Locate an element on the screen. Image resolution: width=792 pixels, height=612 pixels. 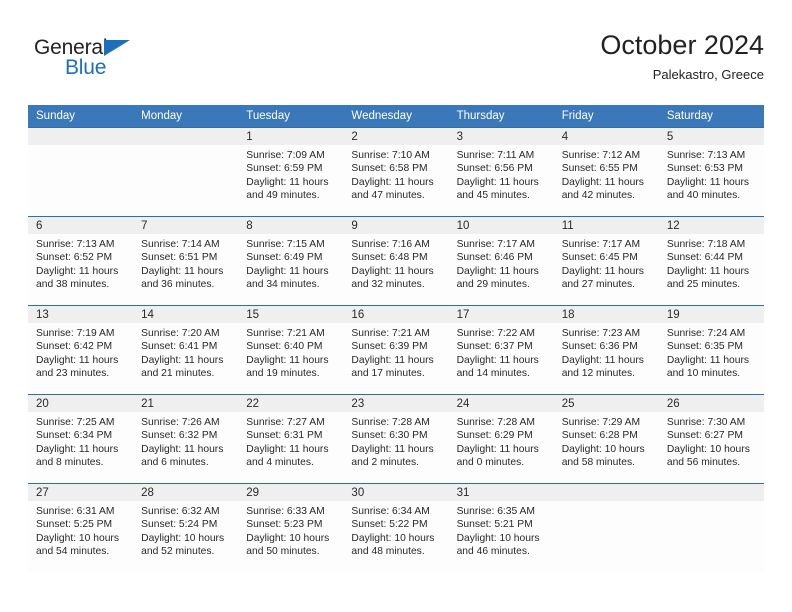
weekday-header-sunday: Sunday is located at coordinates (81, 116).